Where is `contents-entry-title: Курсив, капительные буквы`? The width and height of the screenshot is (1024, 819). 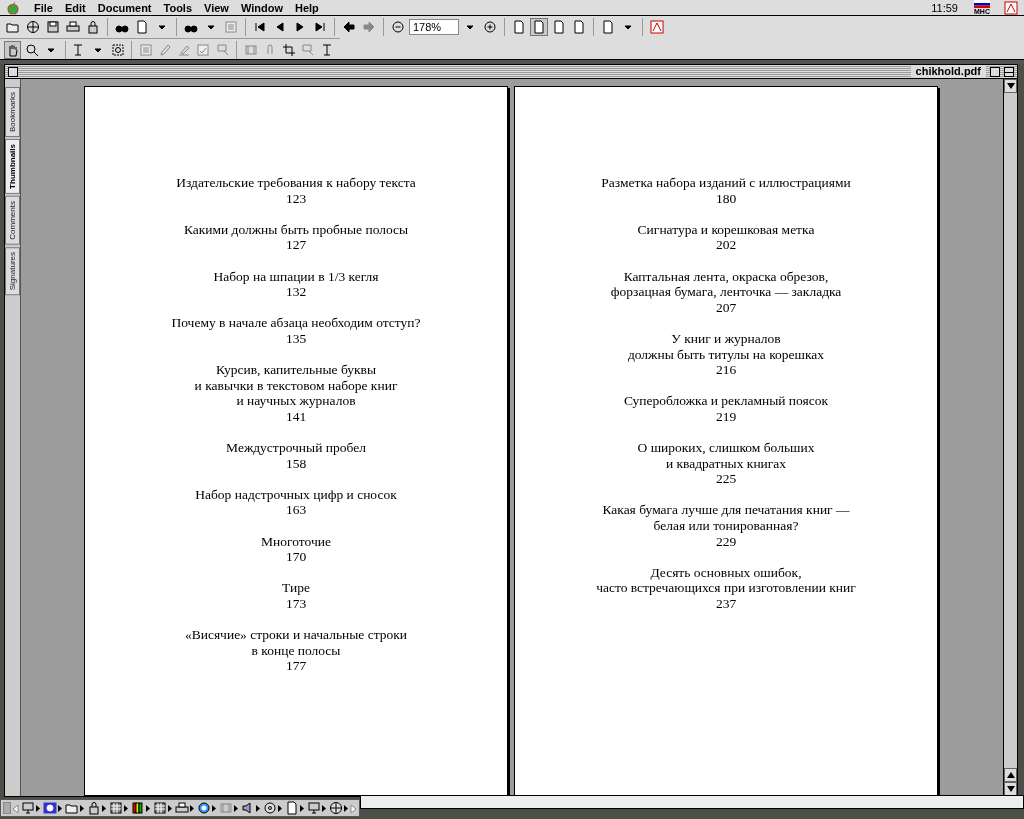 contents-entry-title: Курсив, капительные буквы is located at coordinates (296, 370).